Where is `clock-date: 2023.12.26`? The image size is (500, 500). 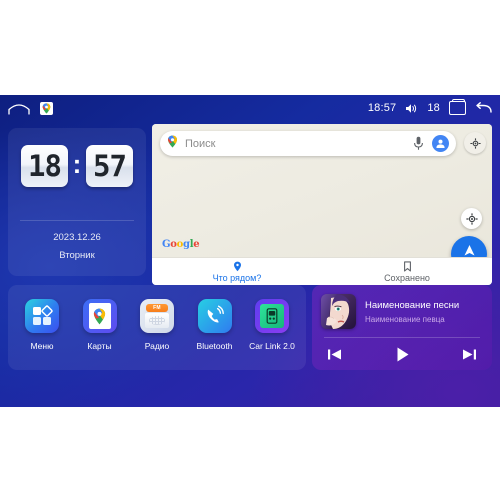
clock-date: 2023.12.26 is located at coordinates (77, 237).